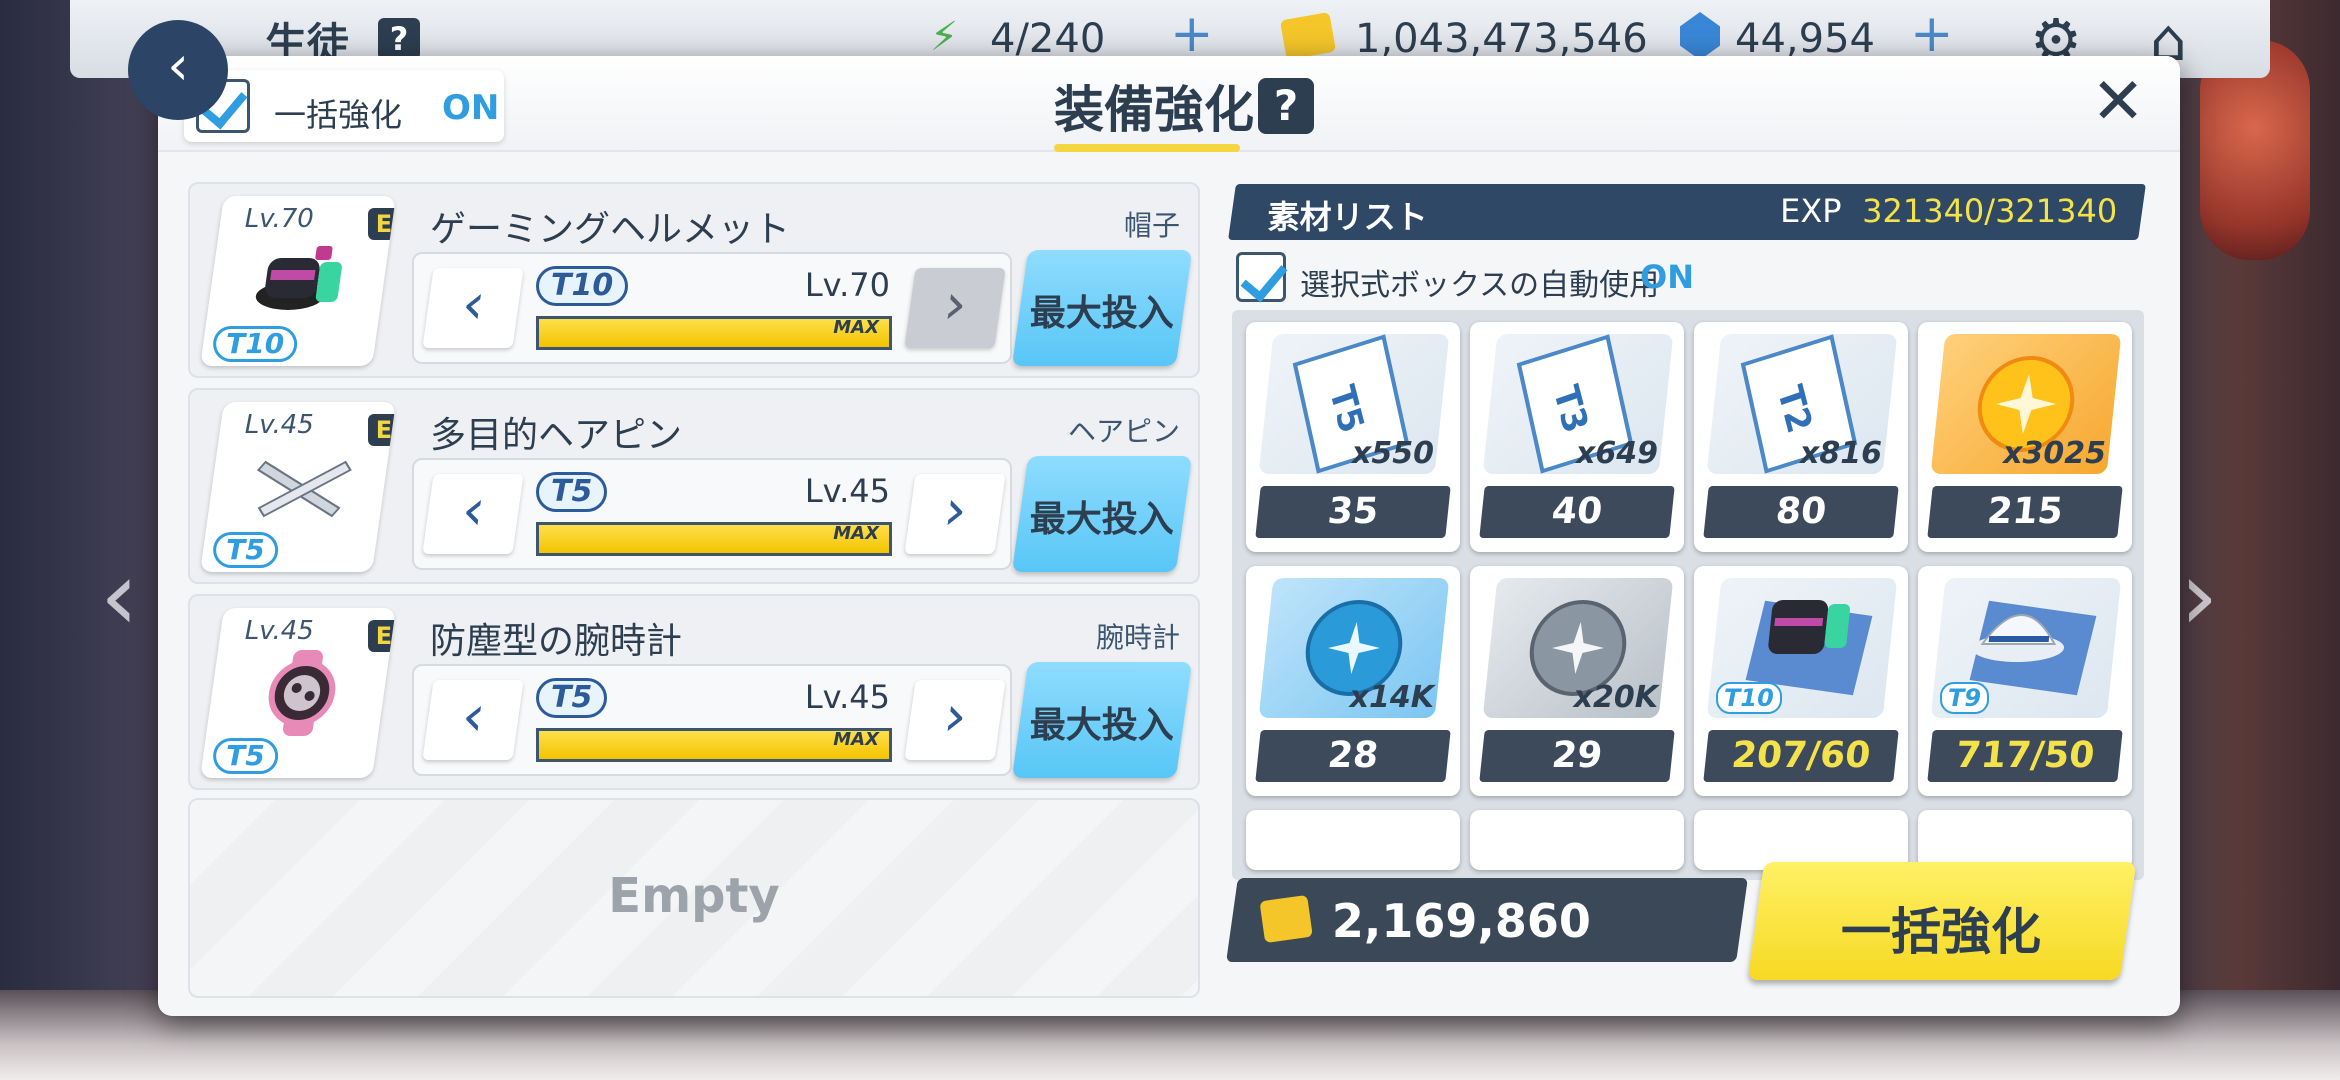  What do you see at coordinates (338, 115) in the screenshot?
I see `bulk-enhance-label: 一括強化` at bounding box center [338, 115].